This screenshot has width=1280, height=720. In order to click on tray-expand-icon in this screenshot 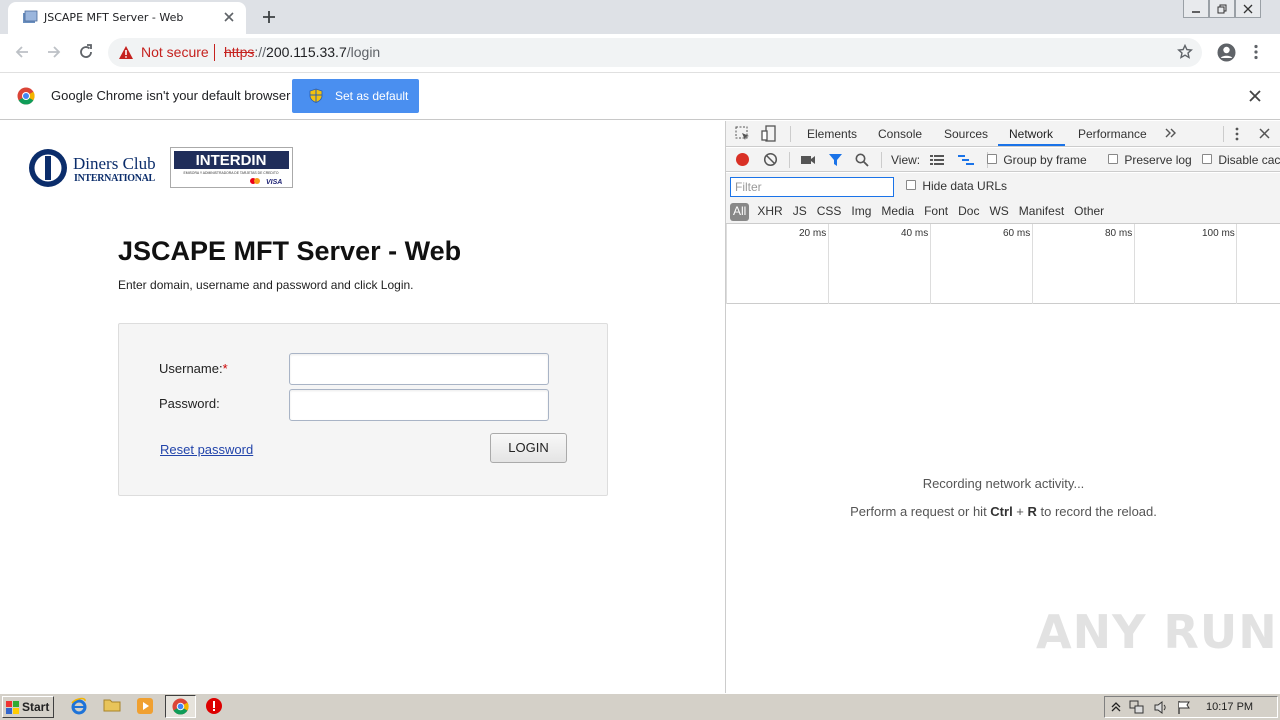, I will do `click(1116, 707)`.